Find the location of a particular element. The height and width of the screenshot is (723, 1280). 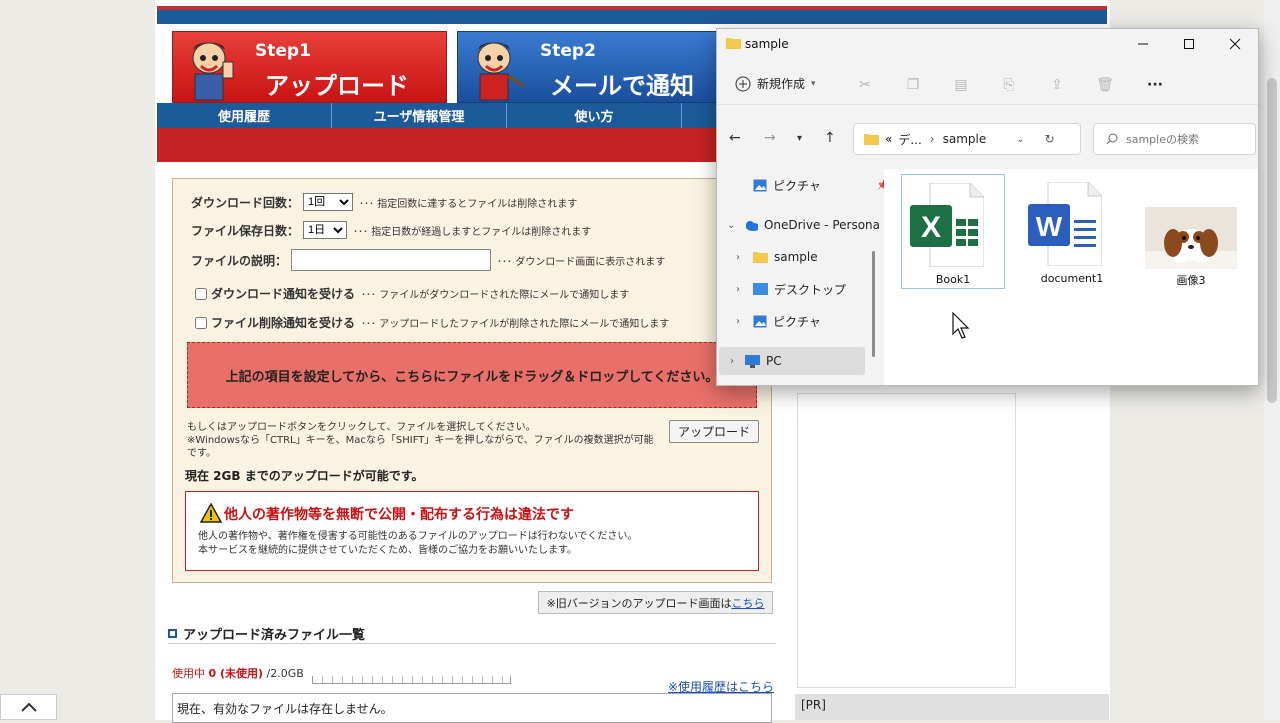

site-nav: 使用履歴 ユーザ情報管理 使い方 is located at coordinates (437, 115).